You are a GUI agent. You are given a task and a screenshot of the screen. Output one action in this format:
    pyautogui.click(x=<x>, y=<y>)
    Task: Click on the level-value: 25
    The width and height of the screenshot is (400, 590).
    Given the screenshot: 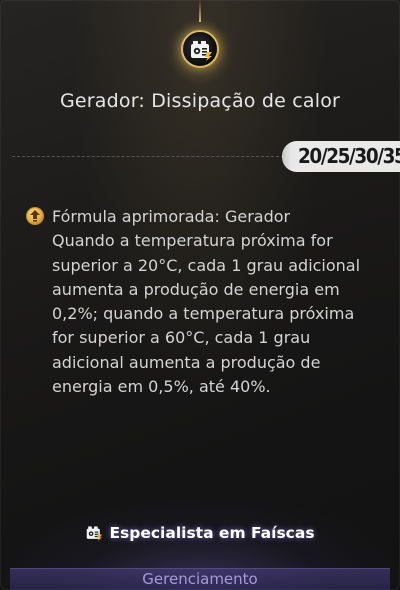 What is the action you would take?
    pyautogui.click(x=338, y=156)
    